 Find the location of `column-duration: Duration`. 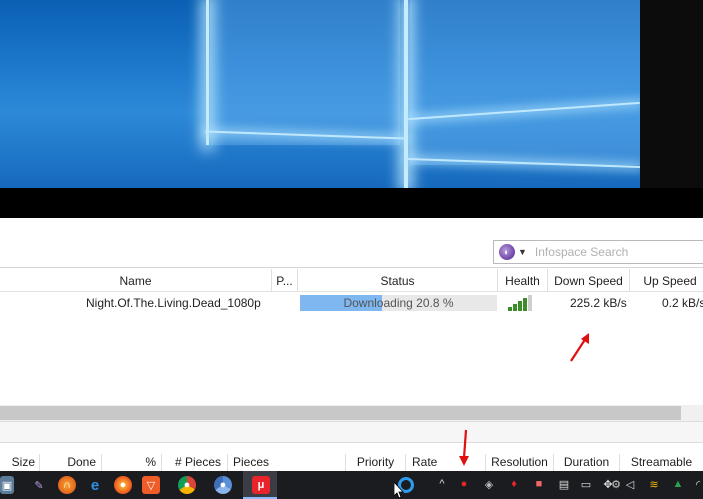

column-duration: Duration is located at coordinates (587, 462).